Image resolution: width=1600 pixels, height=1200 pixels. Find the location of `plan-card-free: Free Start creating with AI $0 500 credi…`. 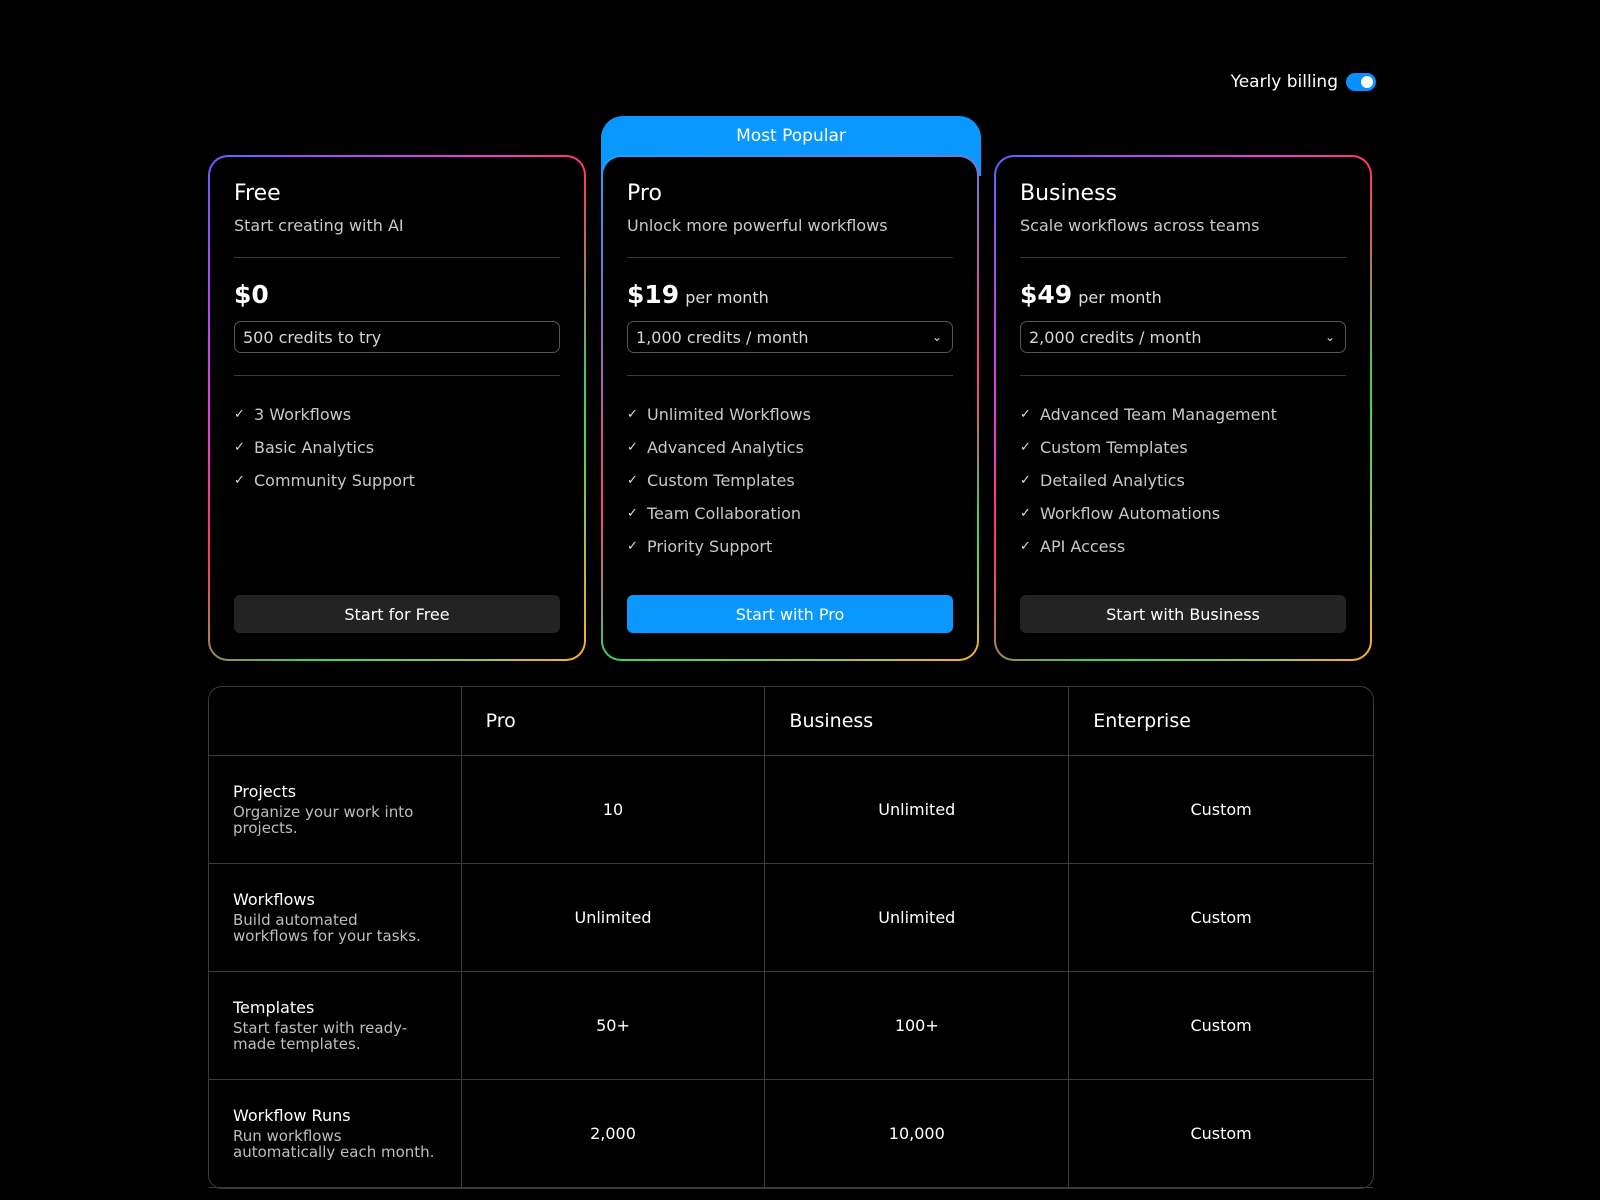

plan-card-free: Free Start creating with AI $0 500 credi… is located at coordinates (397, 408).